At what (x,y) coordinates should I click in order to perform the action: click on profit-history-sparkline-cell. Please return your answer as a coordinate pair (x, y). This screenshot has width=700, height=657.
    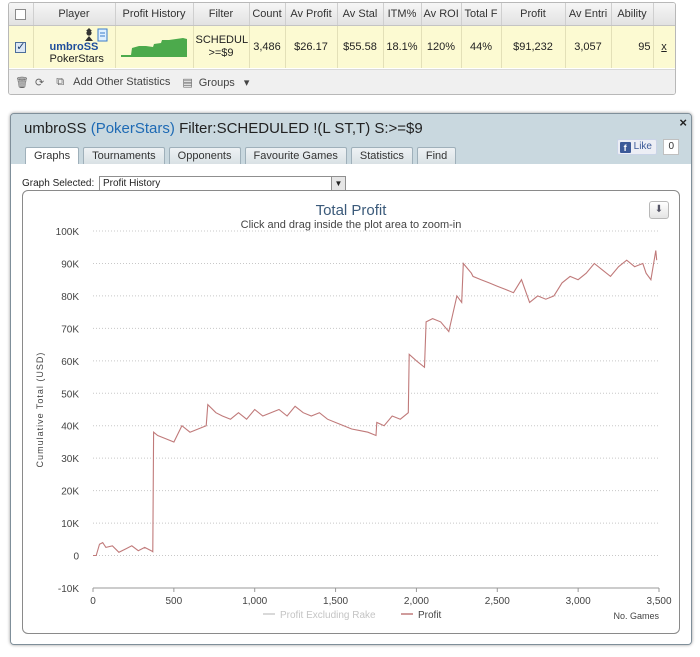
    Looking at the image, I should click on (154, 46).